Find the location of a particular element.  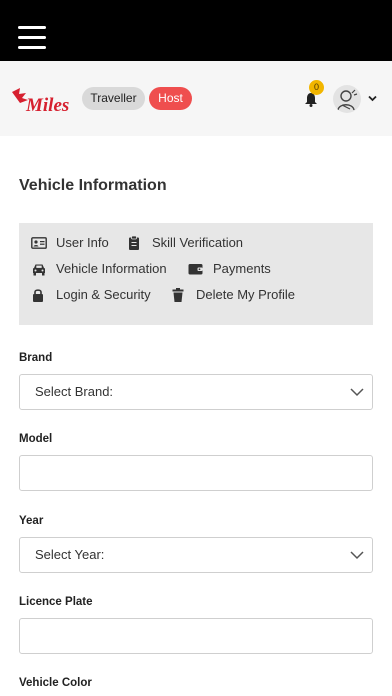

host-toggle: Host is located at coordinates (170, 98).